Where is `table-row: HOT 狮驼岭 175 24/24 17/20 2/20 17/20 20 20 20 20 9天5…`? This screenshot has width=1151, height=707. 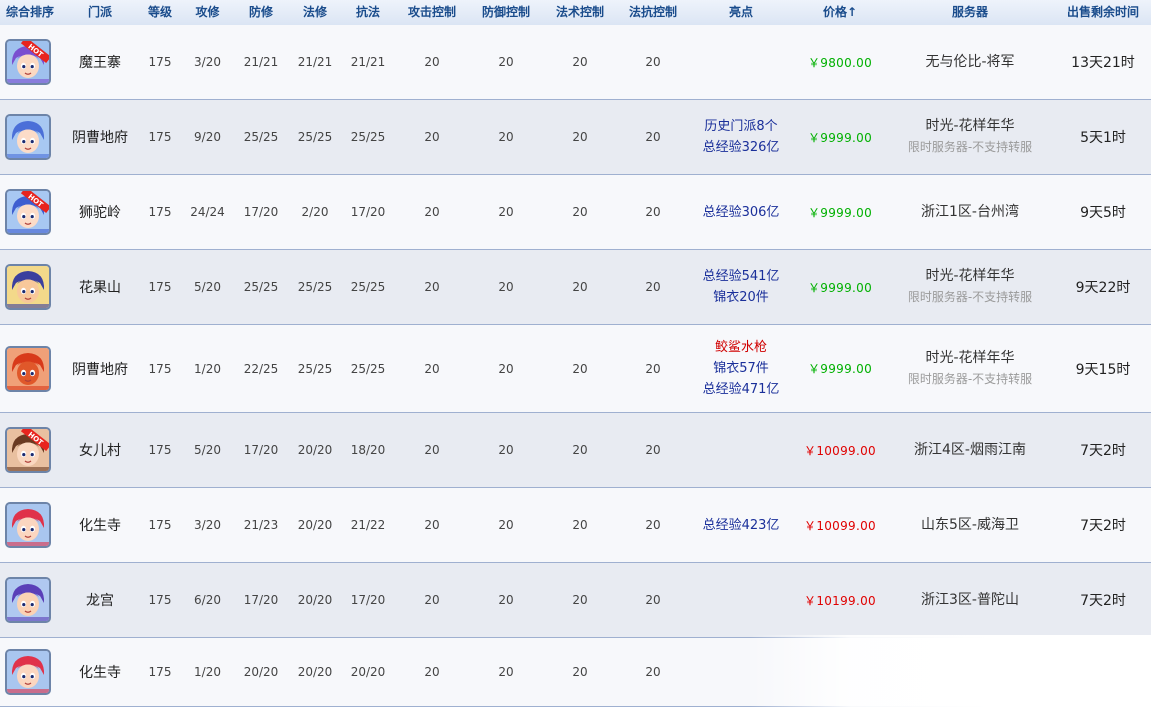
table-row: HOT 狮驼岭 175 24/24 17/20 2/20 17/20 20 20 20 20 9天5… is located at coordinates (575, 212).